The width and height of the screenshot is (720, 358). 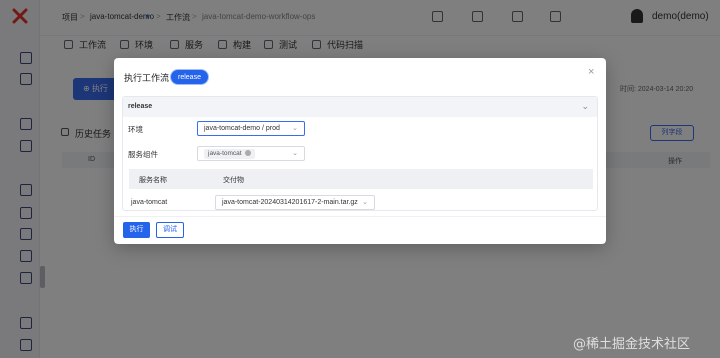 What do you see at coordinates (143, 154) in the screenshot?
I see `service-label: 服务组件` at bounding box center [143, 154].